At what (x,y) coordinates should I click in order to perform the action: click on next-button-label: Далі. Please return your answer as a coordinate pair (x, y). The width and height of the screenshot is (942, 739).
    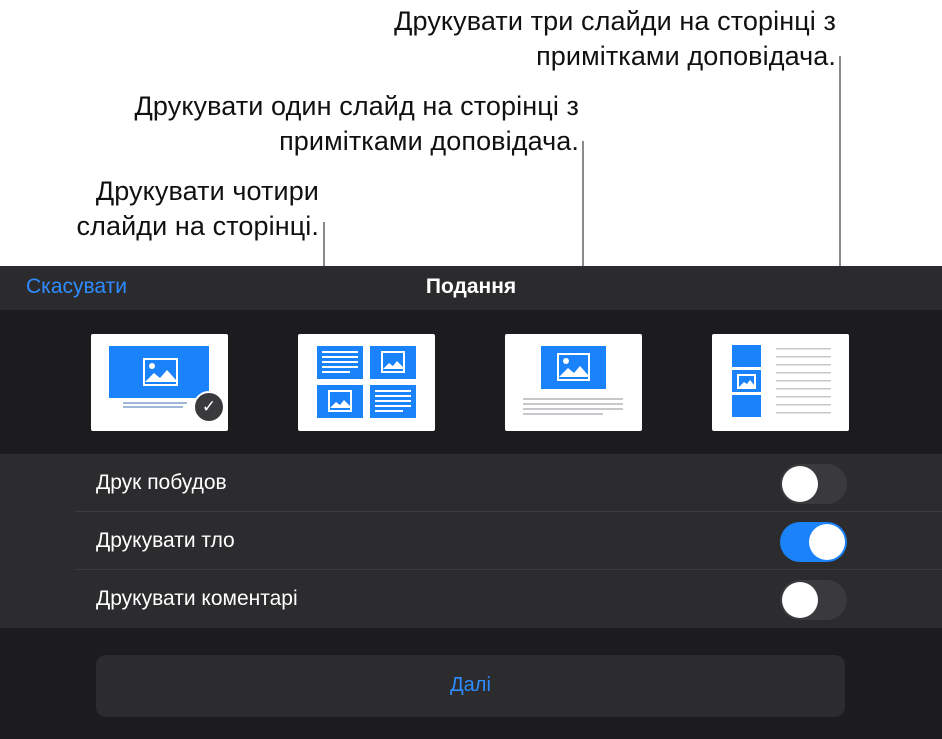
    Looking at the image, I should click on (470, 685).